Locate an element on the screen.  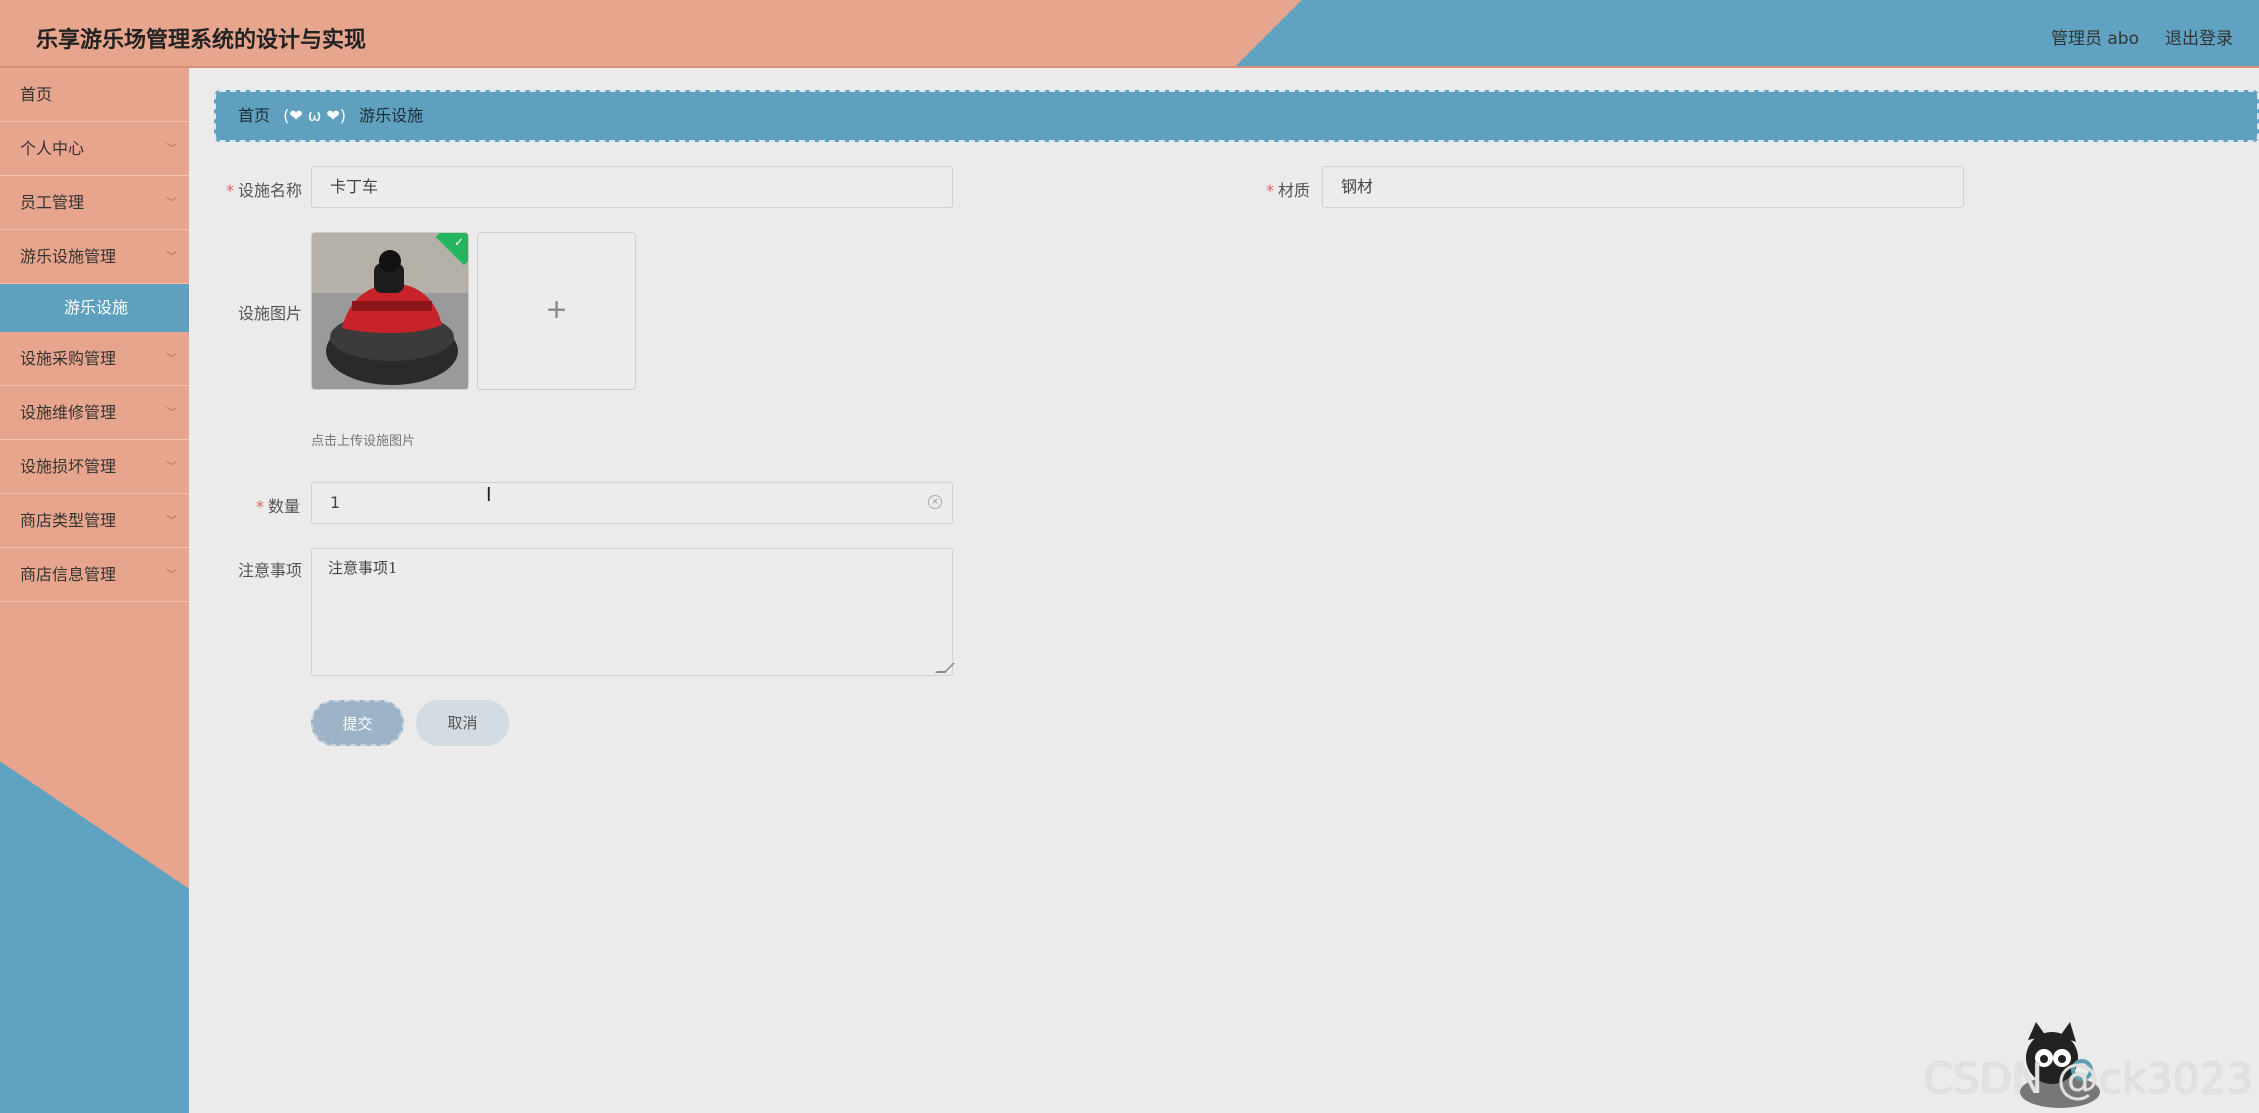
sidebar-item-staff: 员工管理 ﹀ is located at coordinates (94, 203).